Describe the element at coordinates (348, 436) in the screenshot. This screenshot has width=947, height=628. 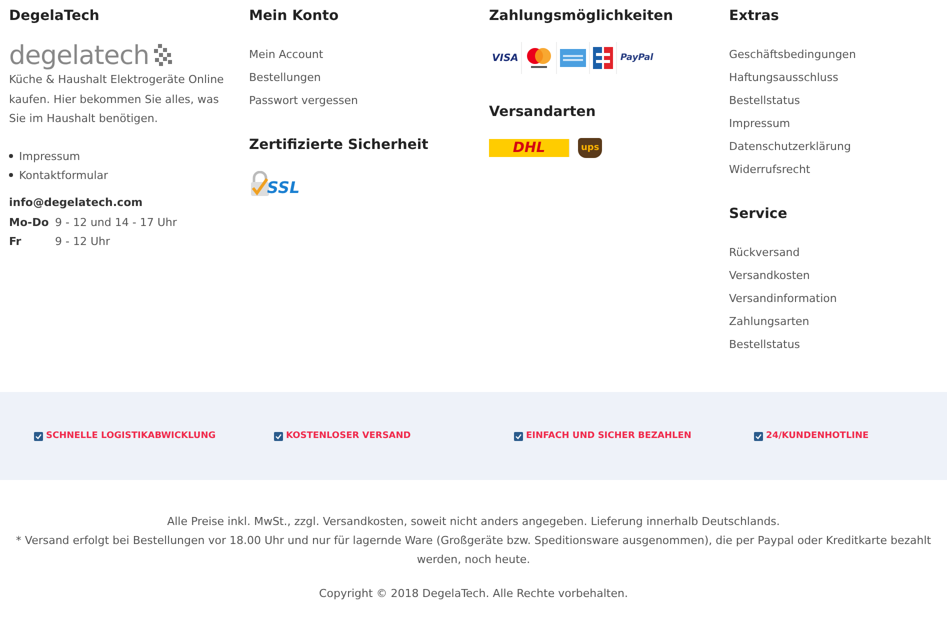
I see `feature-label: KOSTENLOSER VERSAND` at that location.